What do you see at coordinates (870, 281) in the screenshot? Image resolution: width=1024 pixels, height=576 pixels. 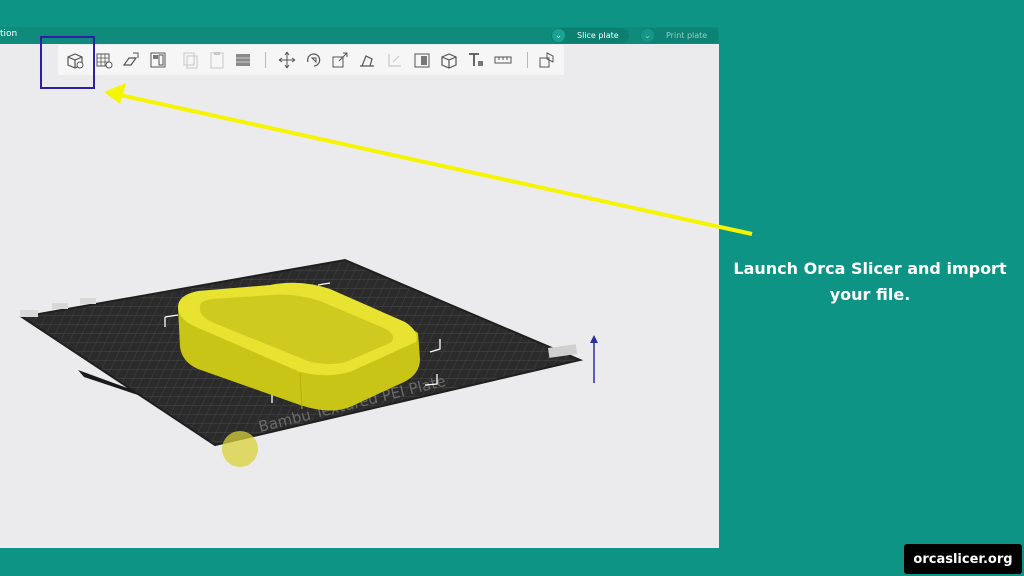 I see `instruction-caption: Launch Orca Slicer and import your file.` at bounding box center [870, 281].